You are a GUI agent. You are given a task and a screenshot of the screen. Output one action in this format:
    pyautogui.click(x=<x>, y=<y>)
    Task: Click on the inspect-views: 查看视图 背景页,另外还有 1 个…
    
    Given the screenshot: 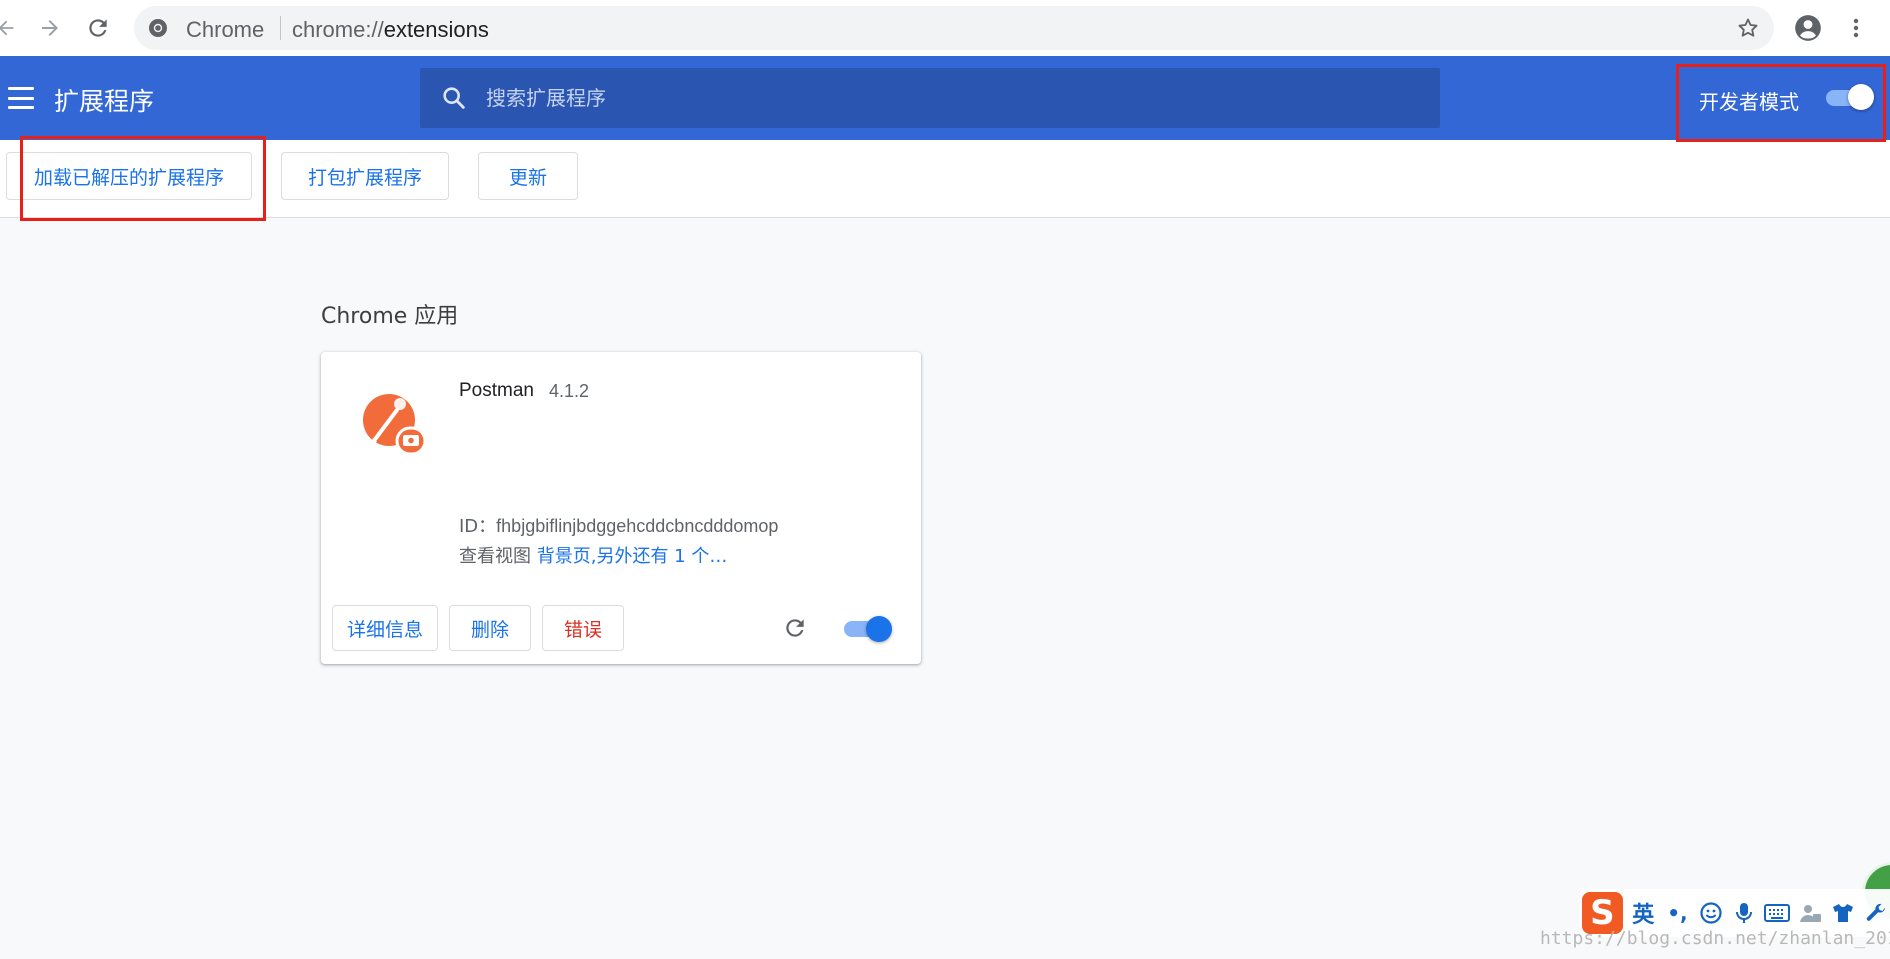 What is the action you would take?
    pyautogui.click(x=593, y=555)
    